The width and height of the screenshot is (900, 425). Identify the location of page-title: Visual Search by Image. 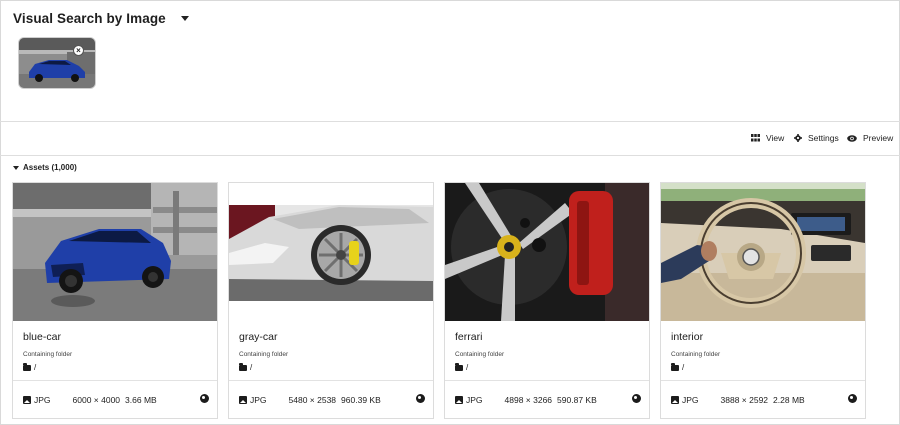
(89, 18).